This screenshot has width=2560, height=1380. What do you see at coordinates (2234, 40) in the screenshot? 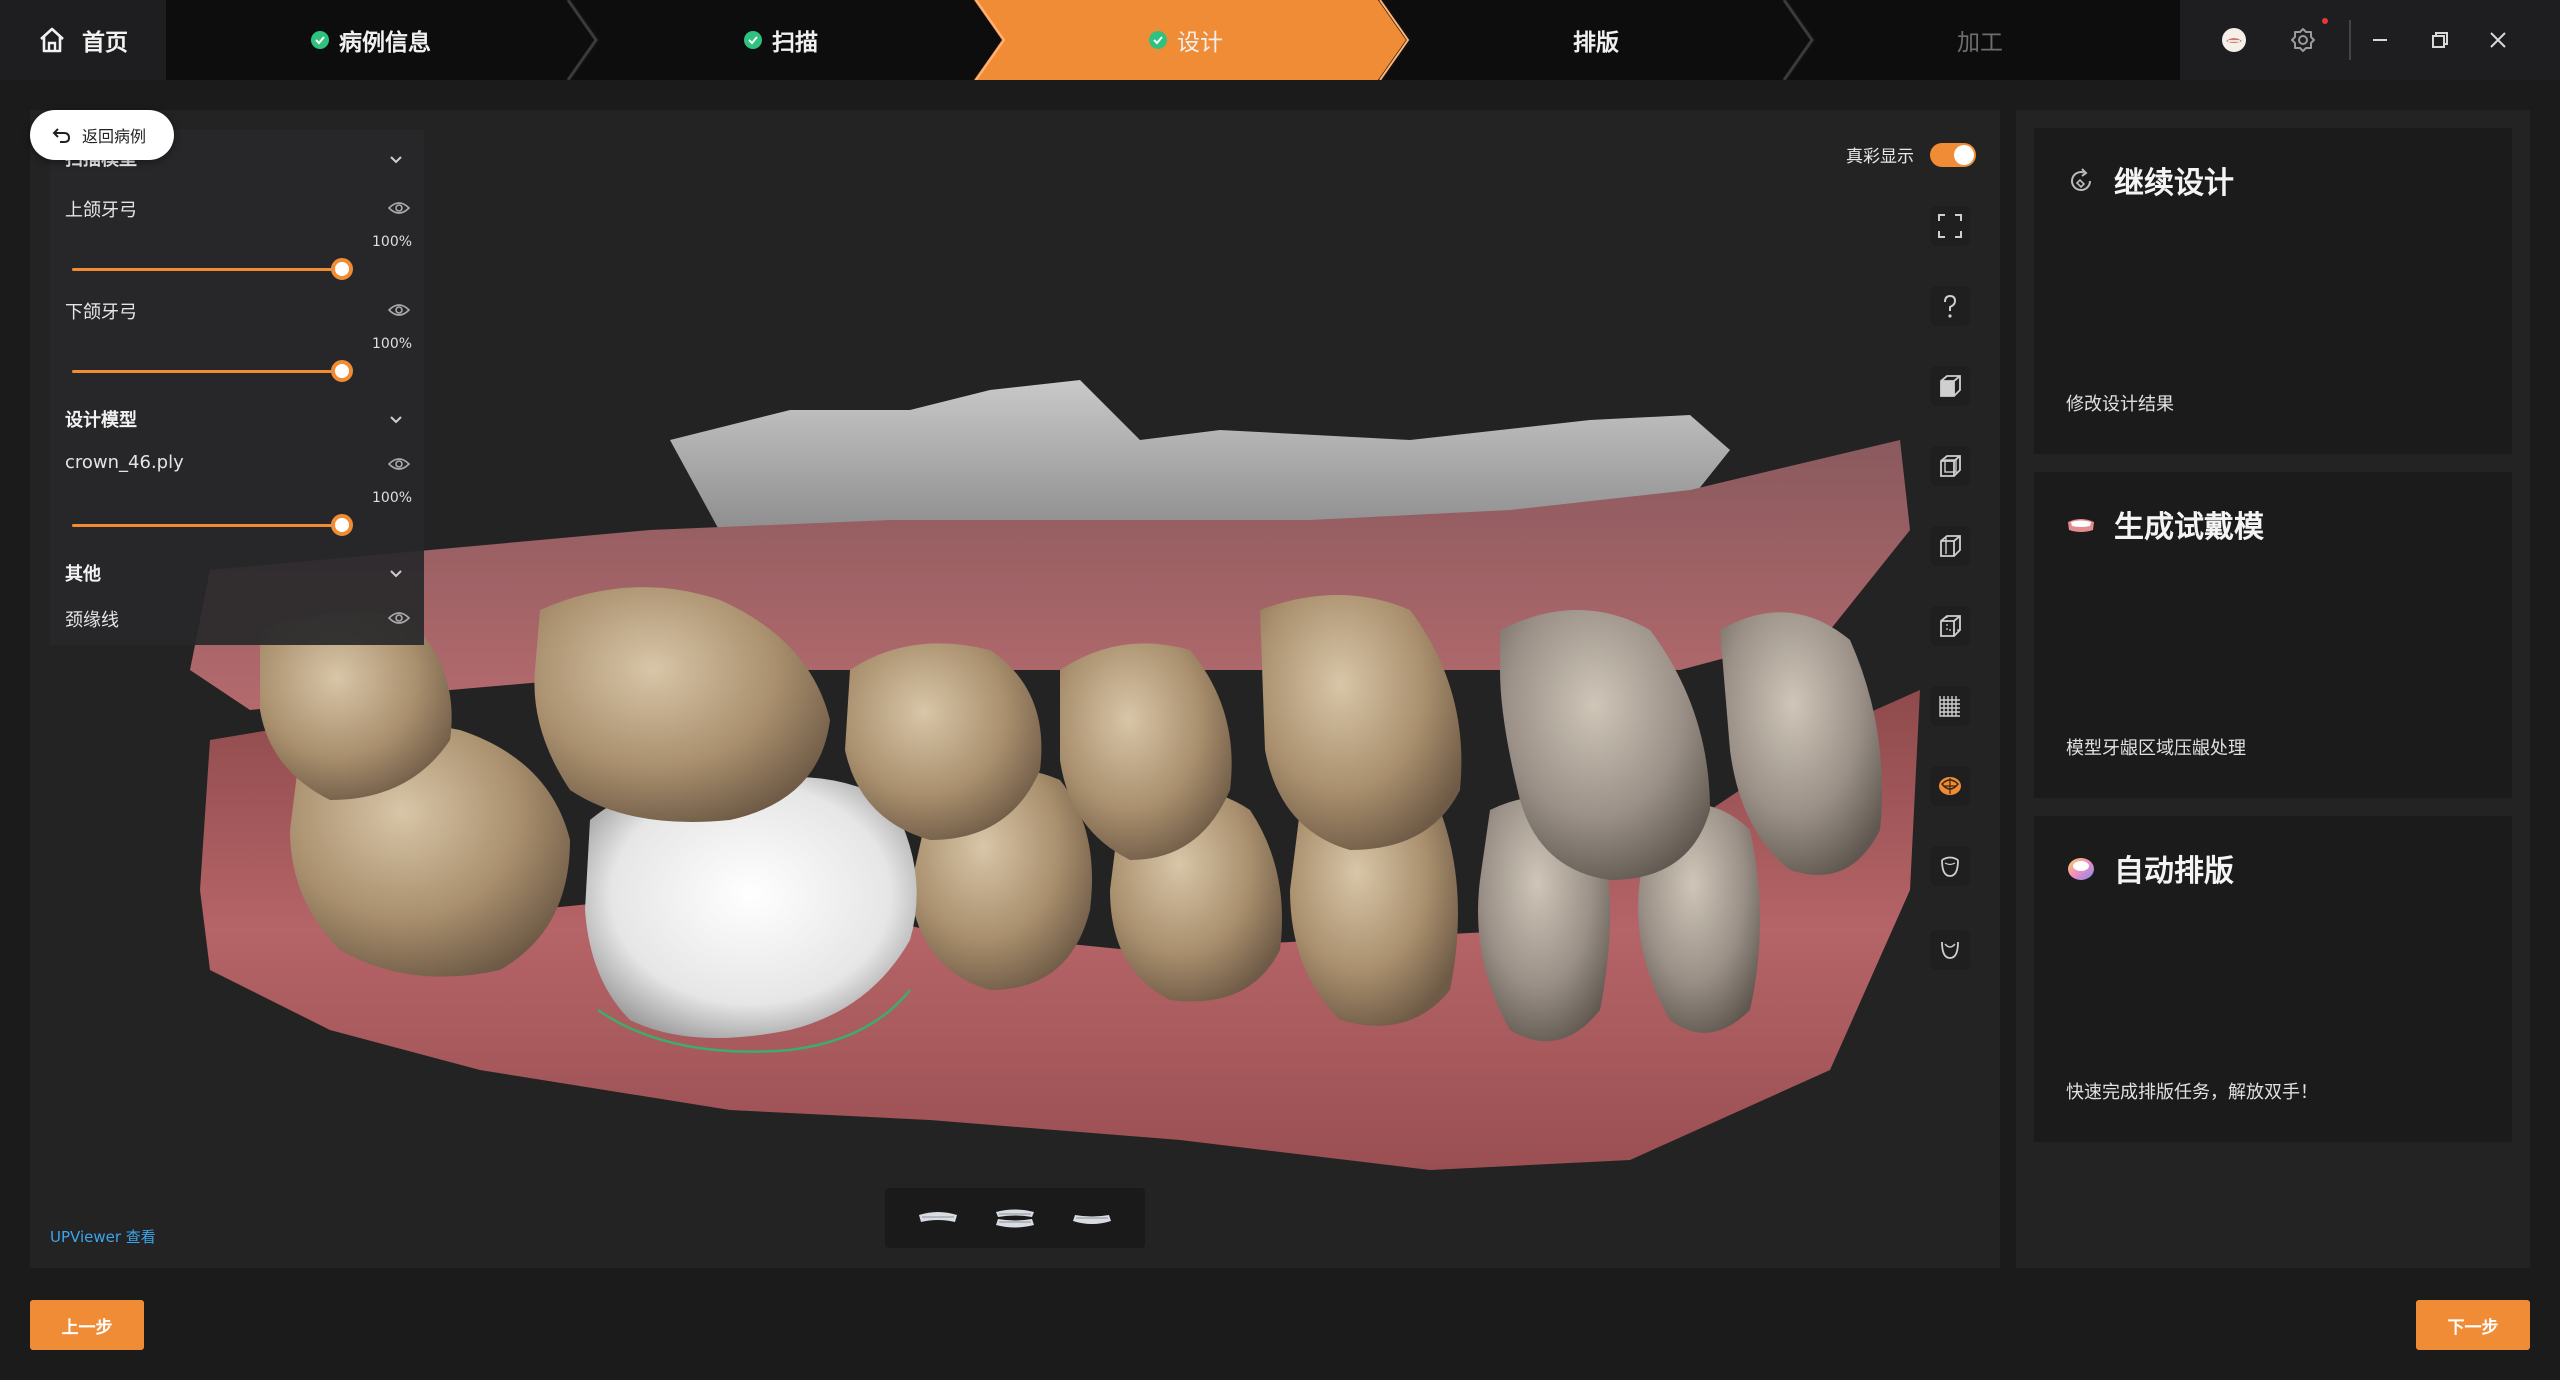
I see `user-avatar-icon` at bounding box center [2234, 40].